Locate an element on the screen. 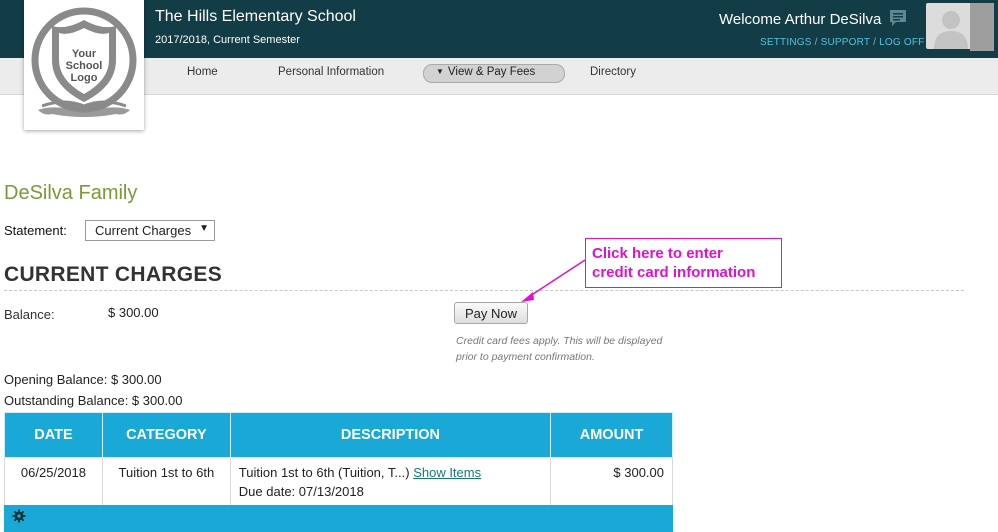 The height and width of the screenshot is (532, 998). semester-label: 2017/2018, Current Semester is located at coordinates (227, 40).